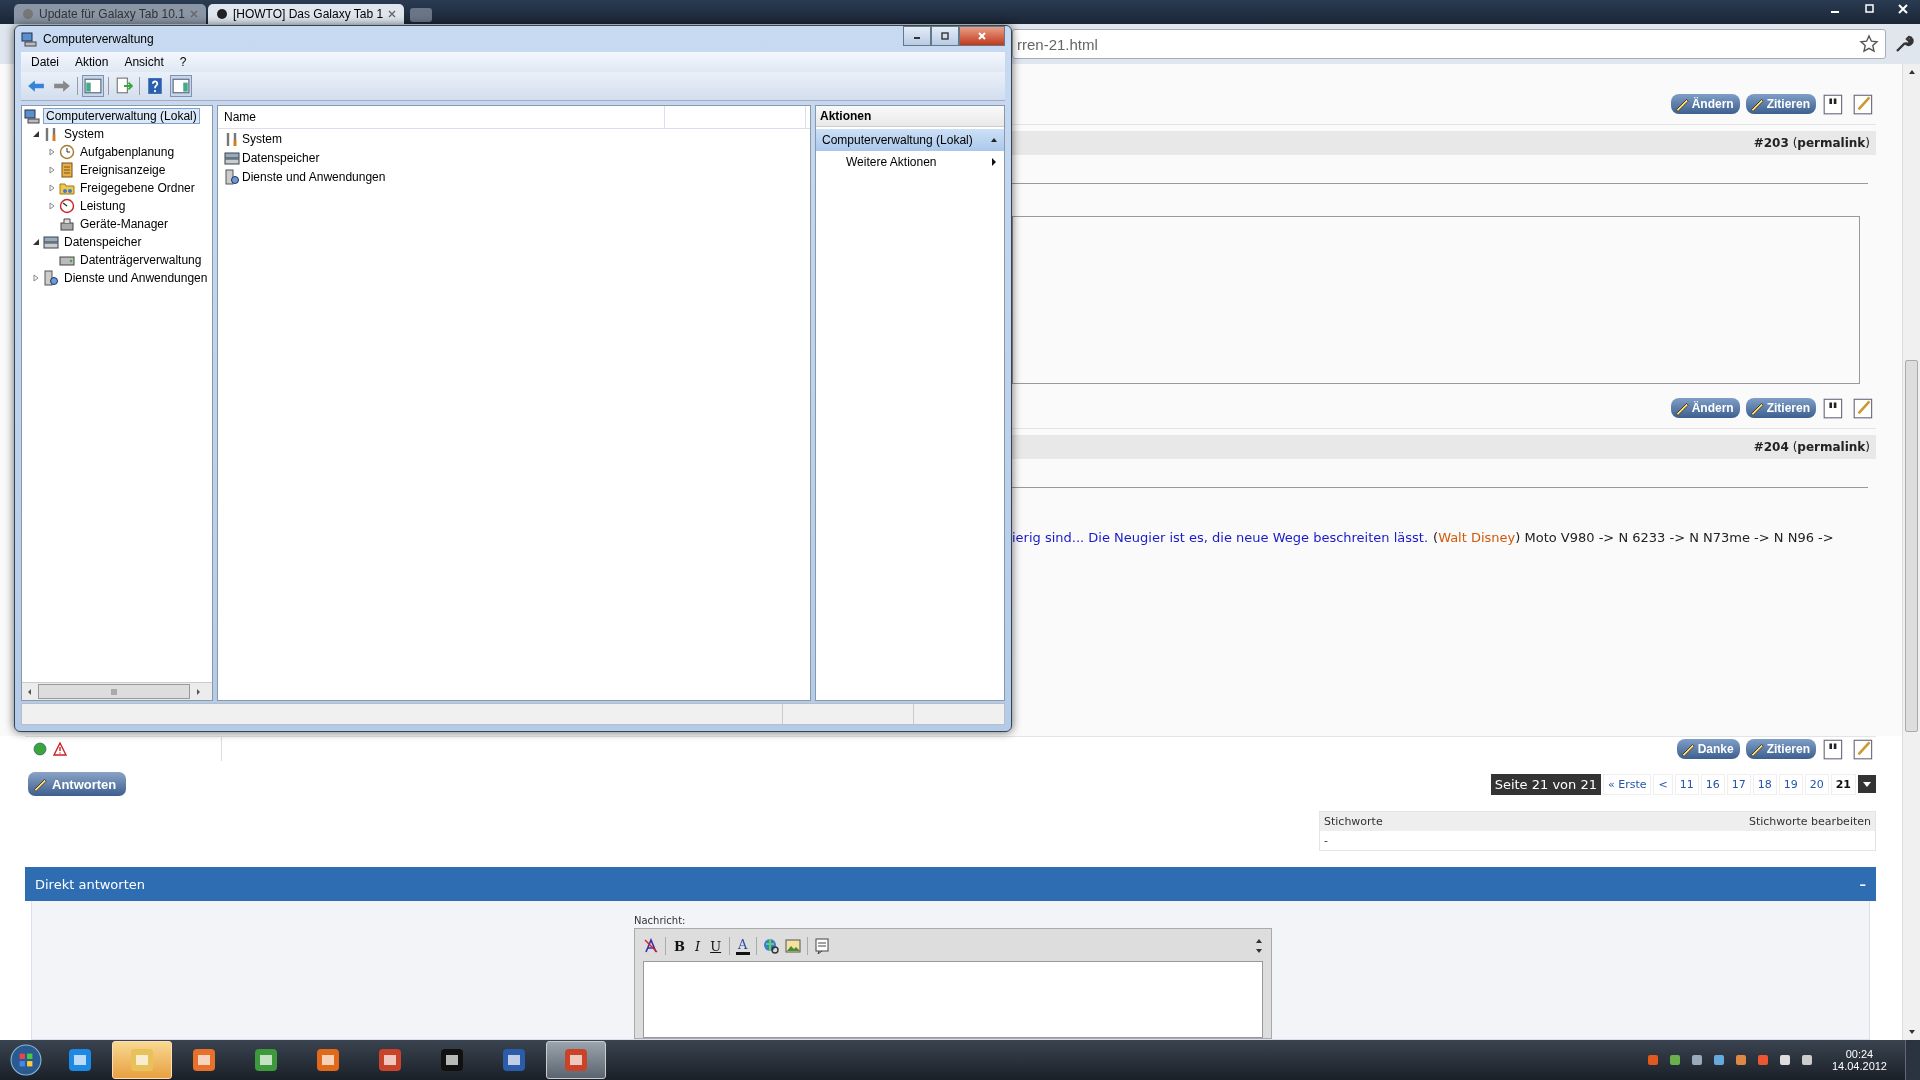 This screenshot has width=1920, height=1080. Describe the element at coordinates (60, 749) in the screenshot. I see `warning-icon` at that location.